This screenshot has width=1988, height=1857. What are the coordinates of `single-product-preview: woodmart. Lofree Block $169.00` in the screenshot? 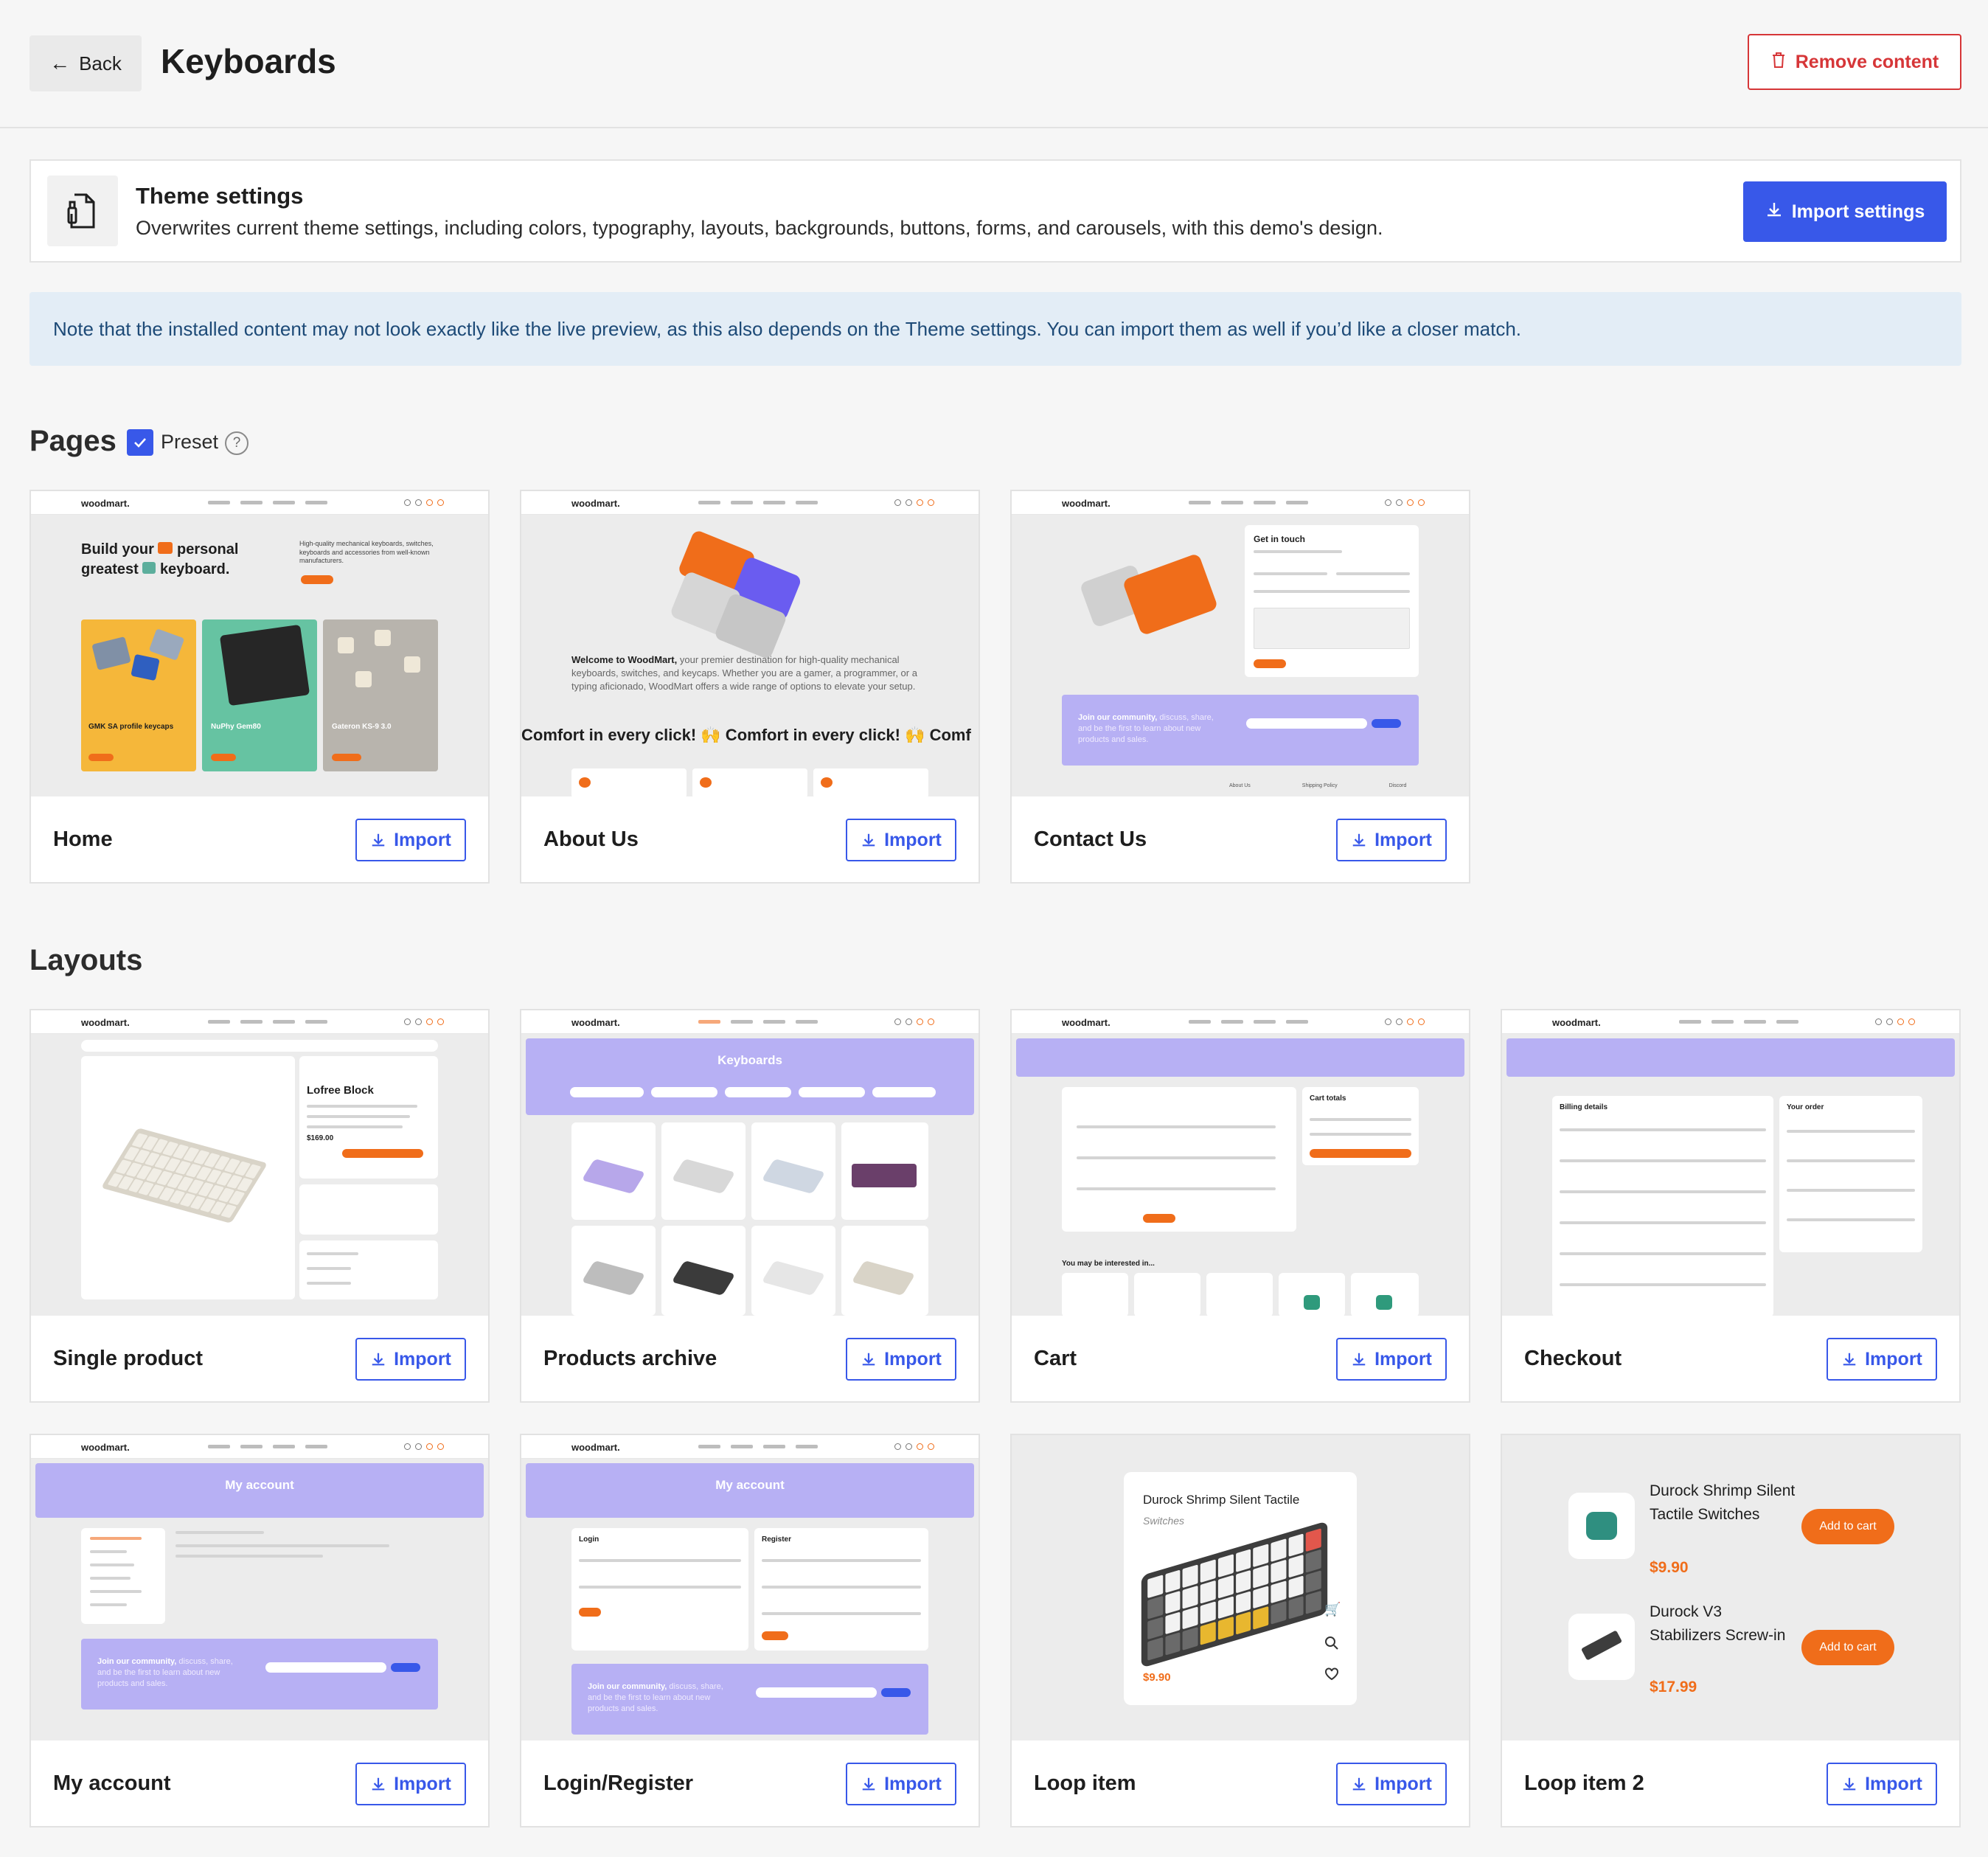 It's located at (259, 1163).